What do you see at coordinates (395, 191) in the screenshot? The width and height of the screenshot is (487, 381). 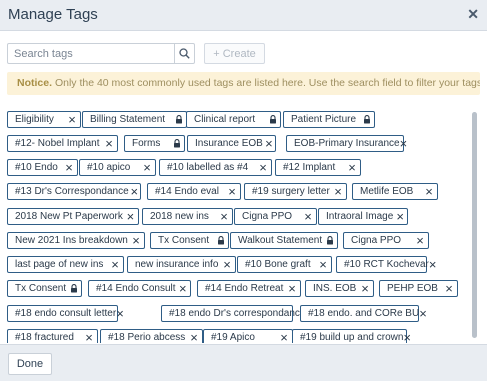 I see `tag-chip: Metlife EOB ×` at bounding box center [395, 191].